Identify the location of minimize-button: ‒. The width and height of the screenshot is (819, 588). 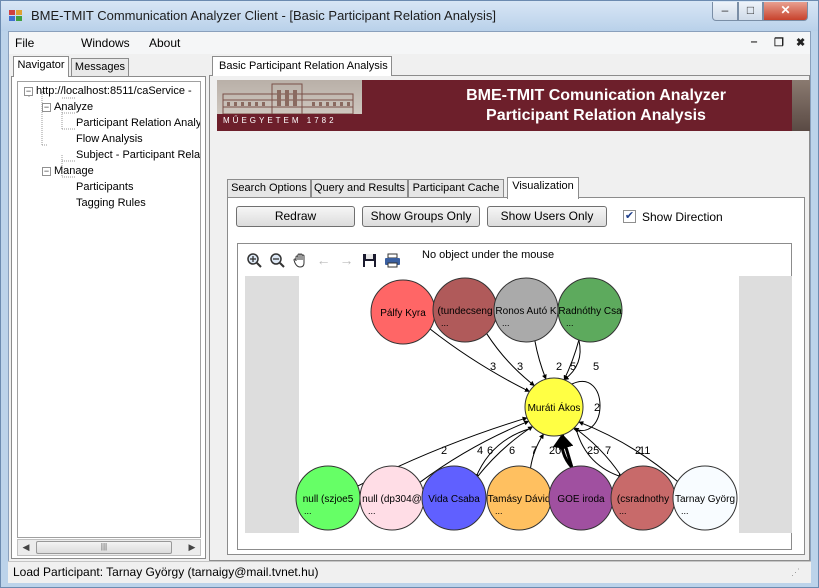
(725, 11).